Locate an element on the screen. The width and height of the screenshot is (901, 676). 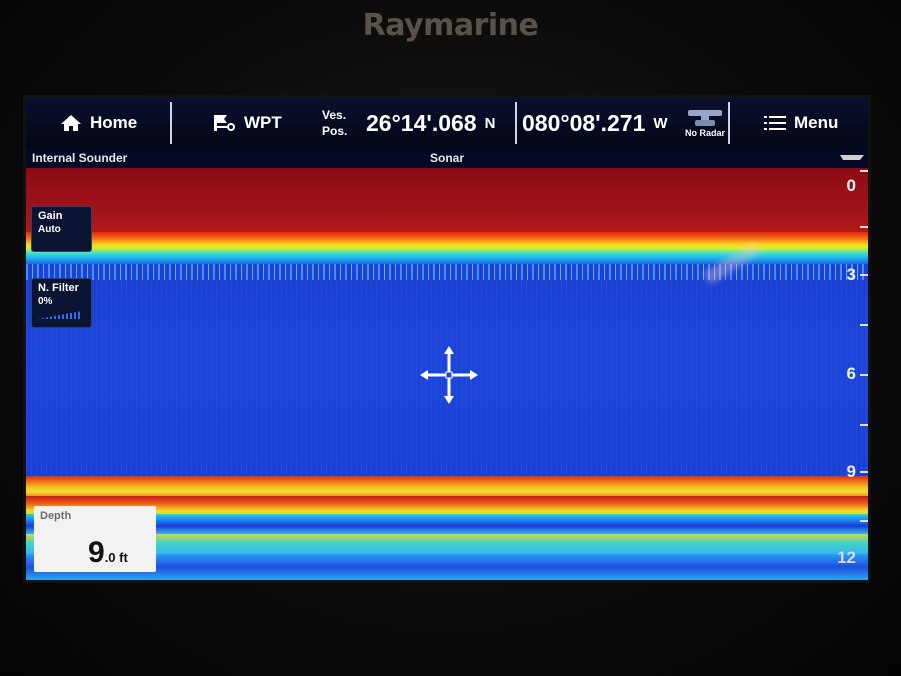
waypoint-label: WPT is located at coordinates (263, 122).